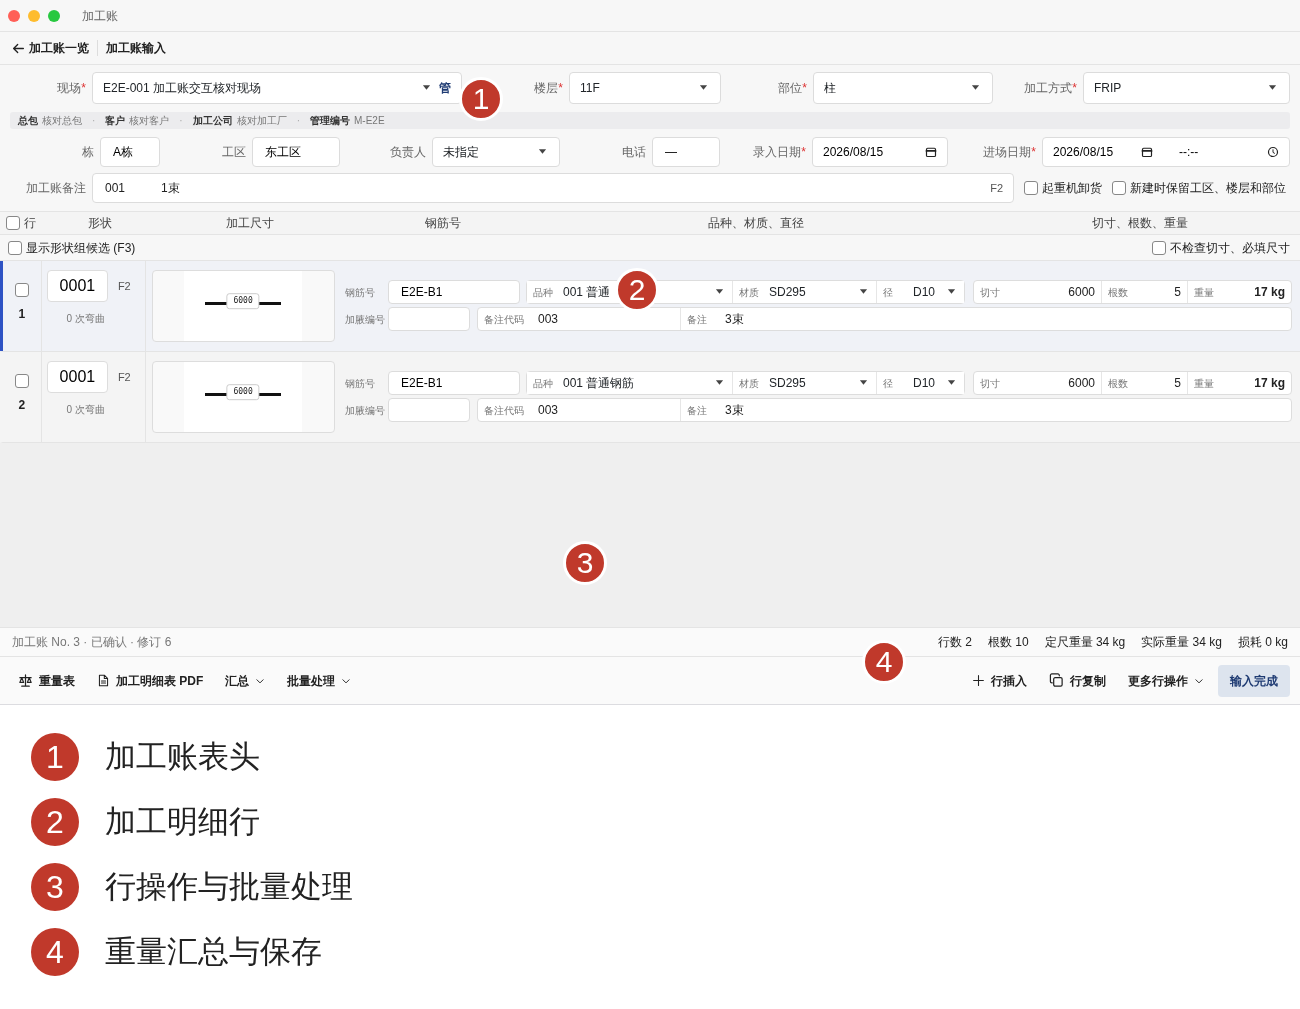 Image resolution: width=1300 pixels, height=1009 pixels. Describe the element at coordinates (92, 642) in the screenshot. I see `status-text: 加工账 No. 3 · 已确认 · 修订 6` at that location.